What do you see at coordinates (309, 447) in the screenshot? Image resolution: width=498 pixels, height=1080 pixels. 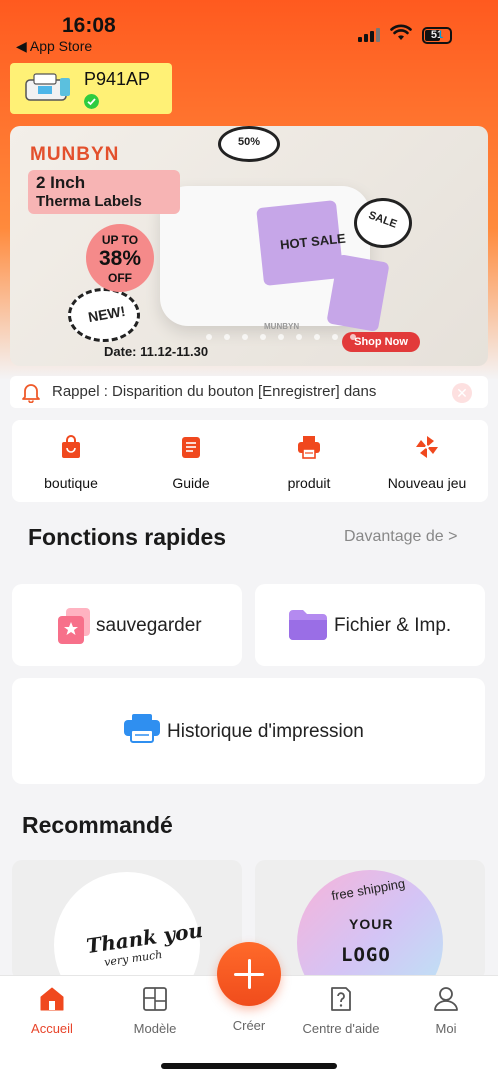 I see `printer-icon` at bounding box center [309, 447].